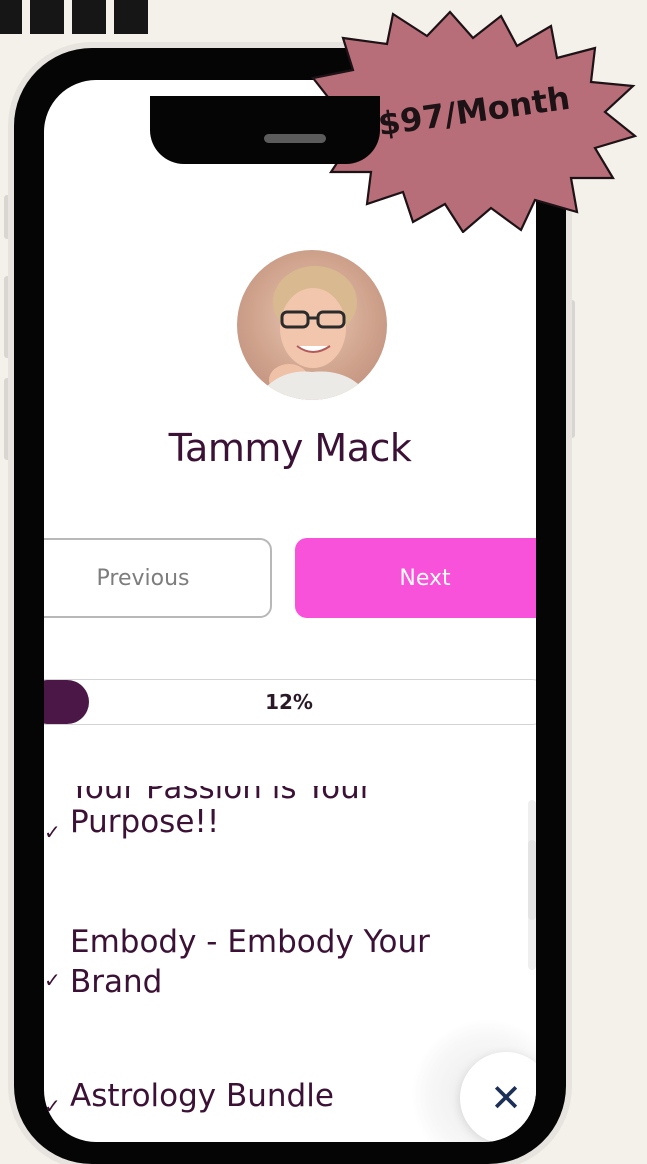 Image resolution: width=647 pixels, height=1164 pixels. I want to click on phone-speaker, so click(295, 138).